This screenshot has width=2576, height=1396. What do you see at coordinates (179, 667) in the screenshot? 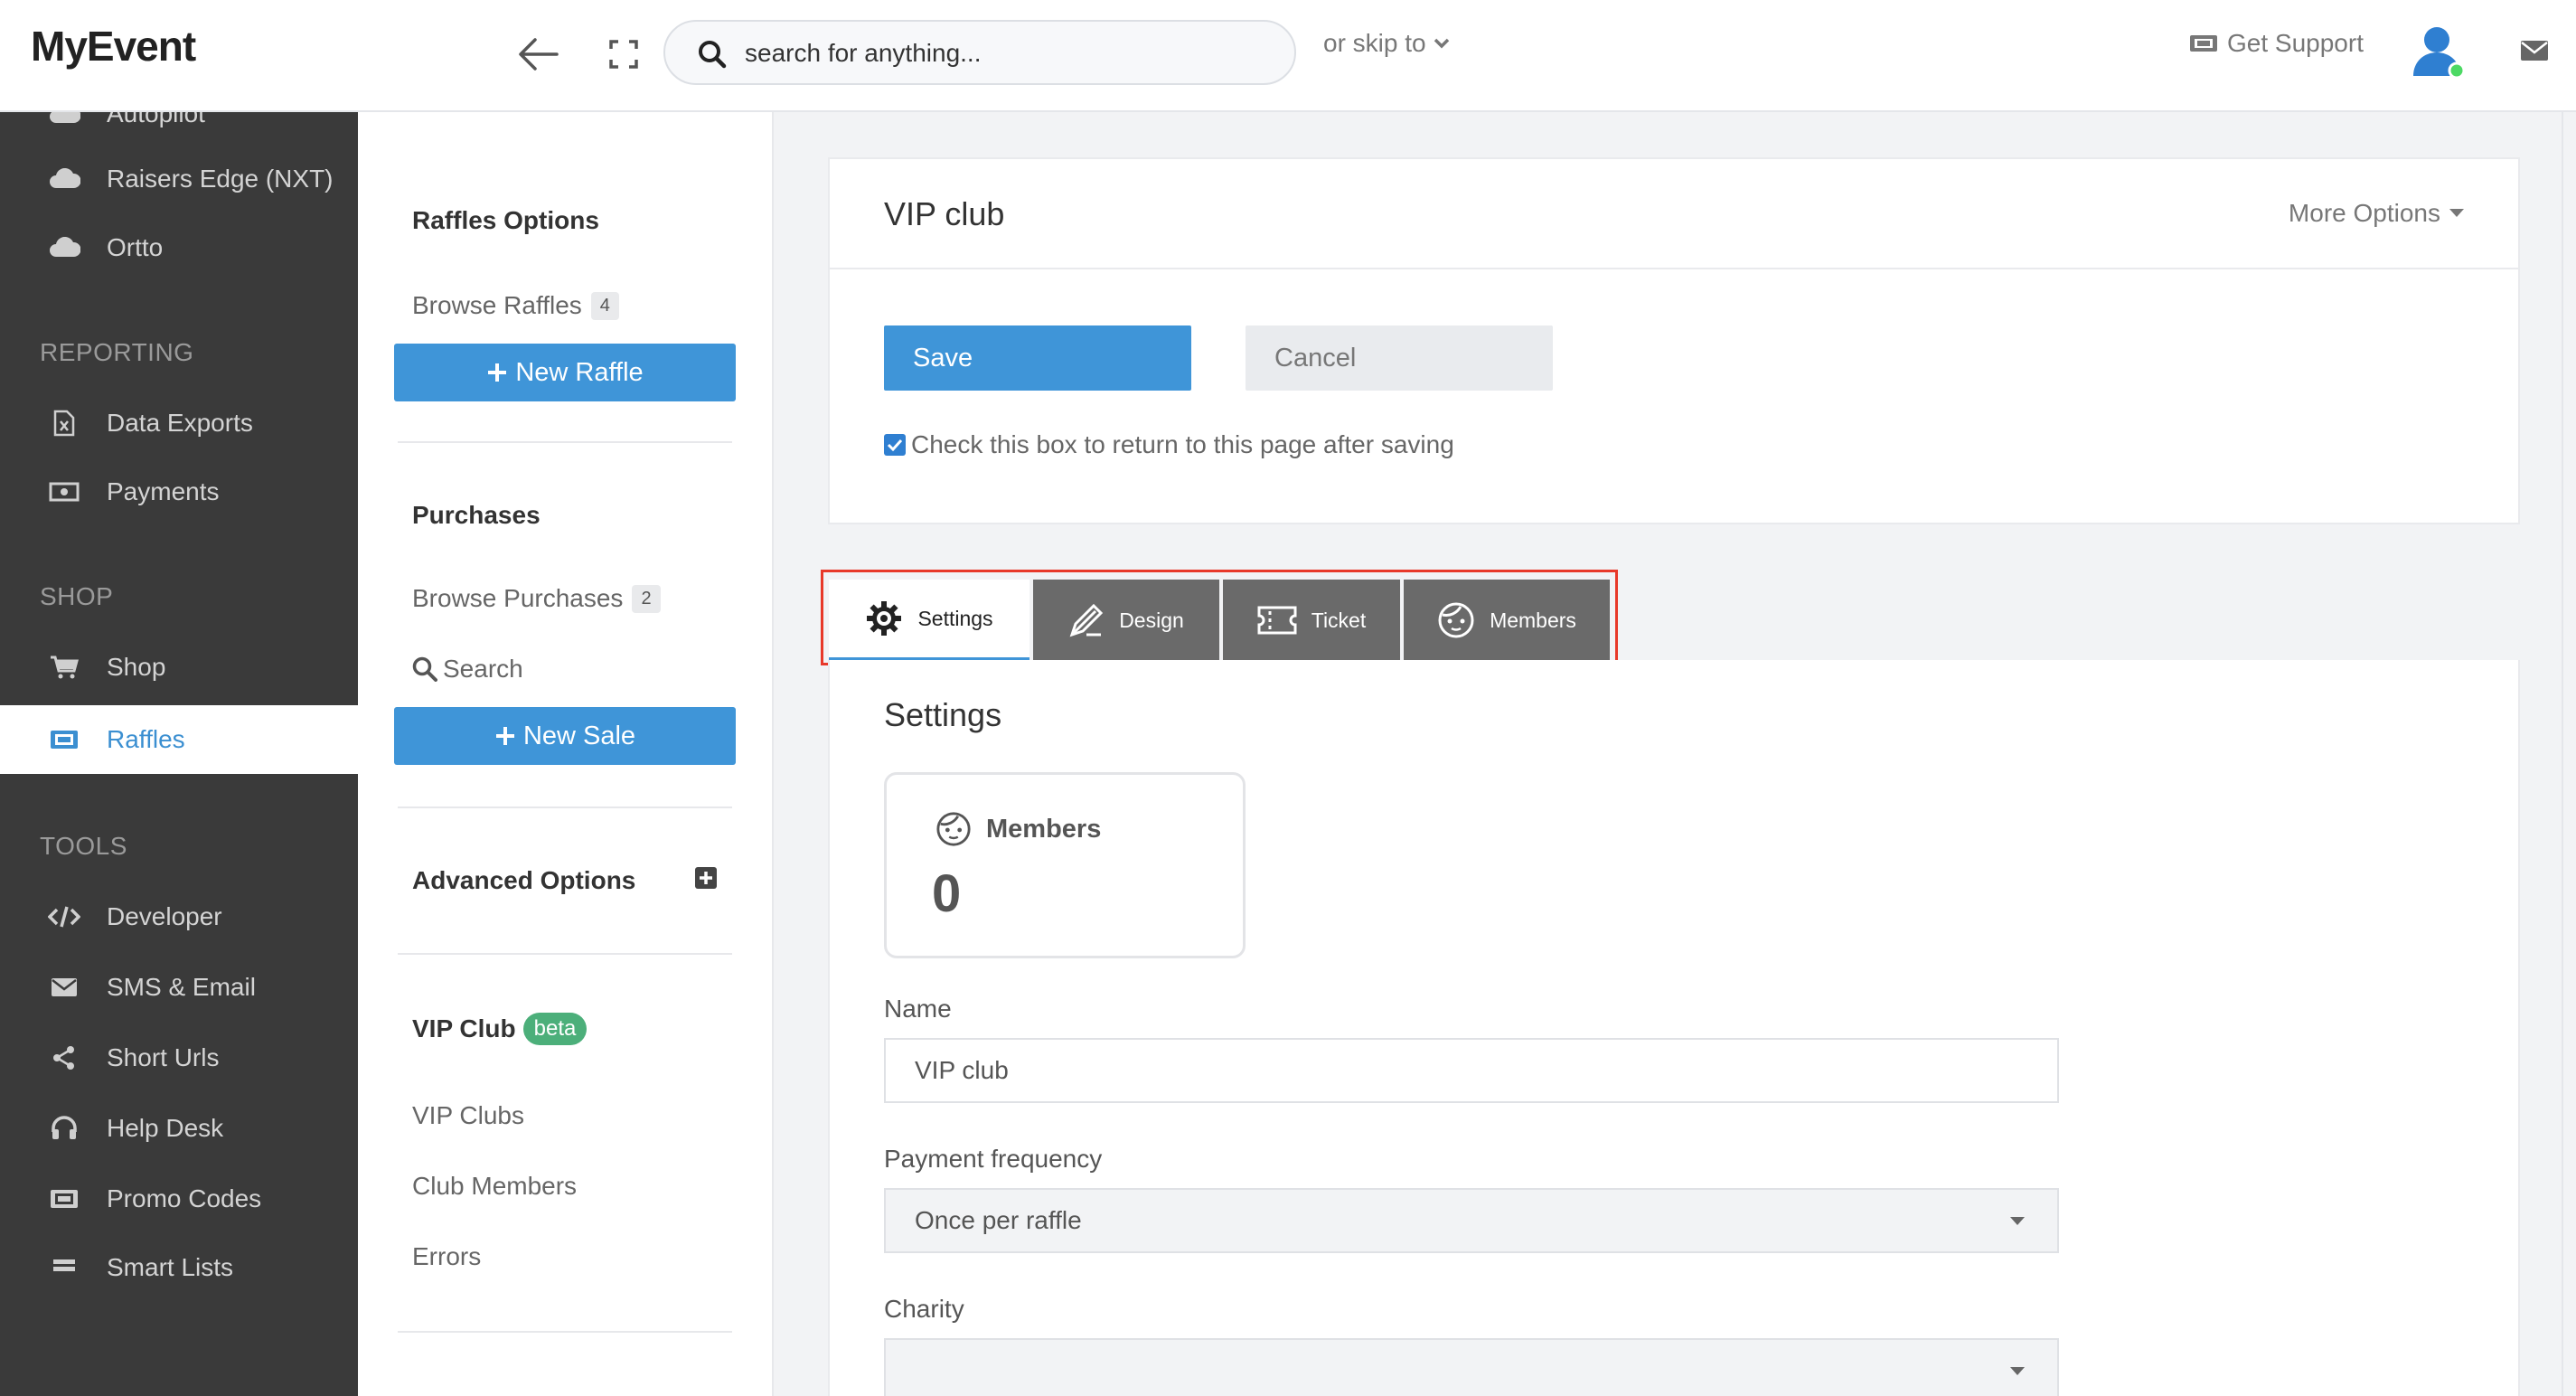
I see `sidebar-item-shop: Shop` at bounding box center [179, 667].